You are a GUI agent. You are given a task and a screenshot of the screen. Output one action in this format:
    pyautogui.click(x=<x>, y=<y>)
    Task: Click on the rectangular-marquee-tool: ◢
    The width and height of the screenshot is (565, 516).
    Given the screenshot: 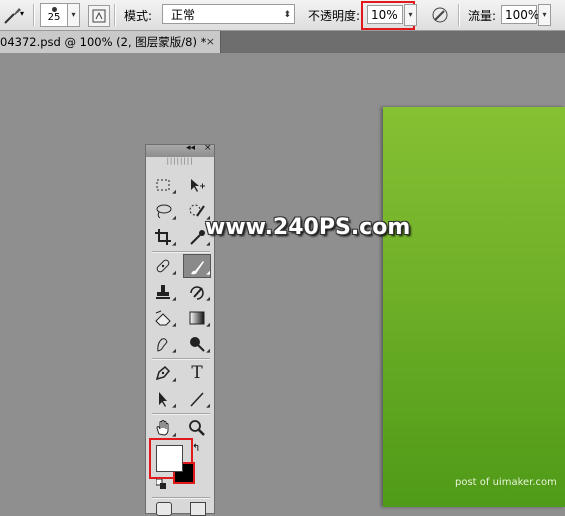 What is the action you would take?
    pyautogui.click(x=163, y=185)
    